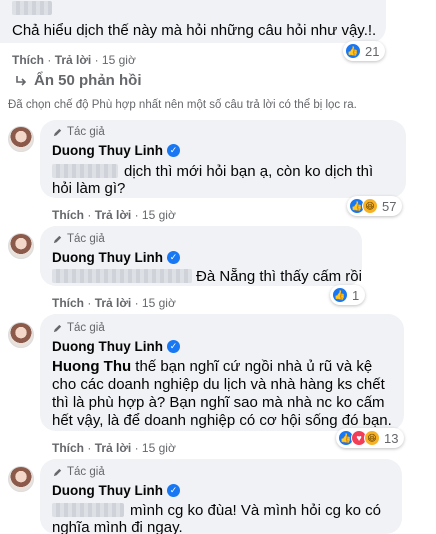 The width and height of the screenshot is (436, 534). What do you see at coordinates (364, 51) in the screenshot?
I see `reaction-summary: 👍 21` at bounding box center [364, 51].